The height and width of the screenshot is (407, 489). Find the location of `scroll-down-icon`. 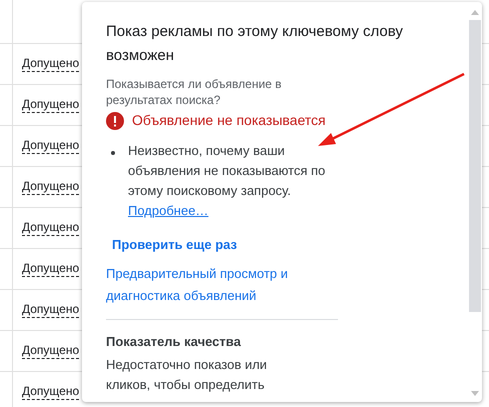

scroll-down-icon is located at coordinates (475, 393).